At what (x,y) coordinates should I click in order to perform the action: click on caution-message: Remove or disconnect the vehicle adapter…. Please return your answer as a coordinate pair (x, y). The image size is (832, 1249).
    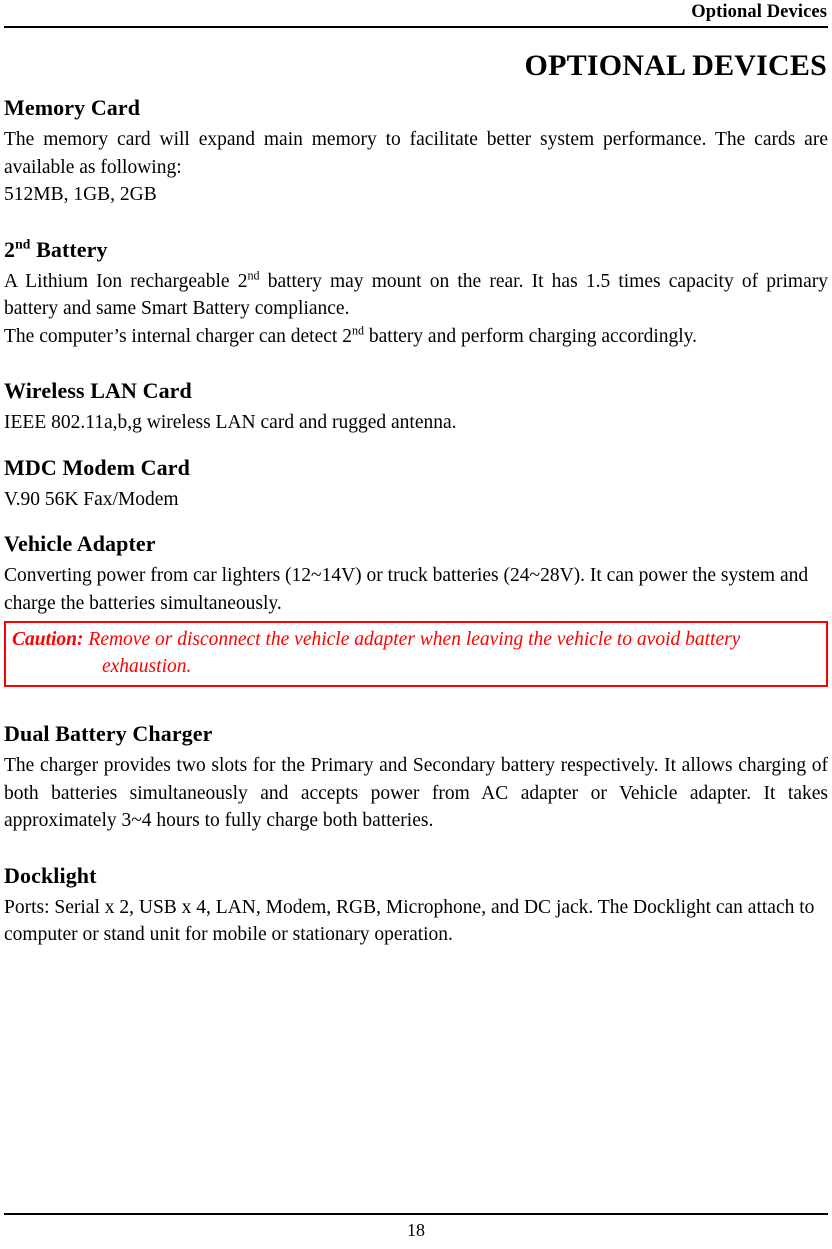
    Looking at the image, I should click on (412, 653).